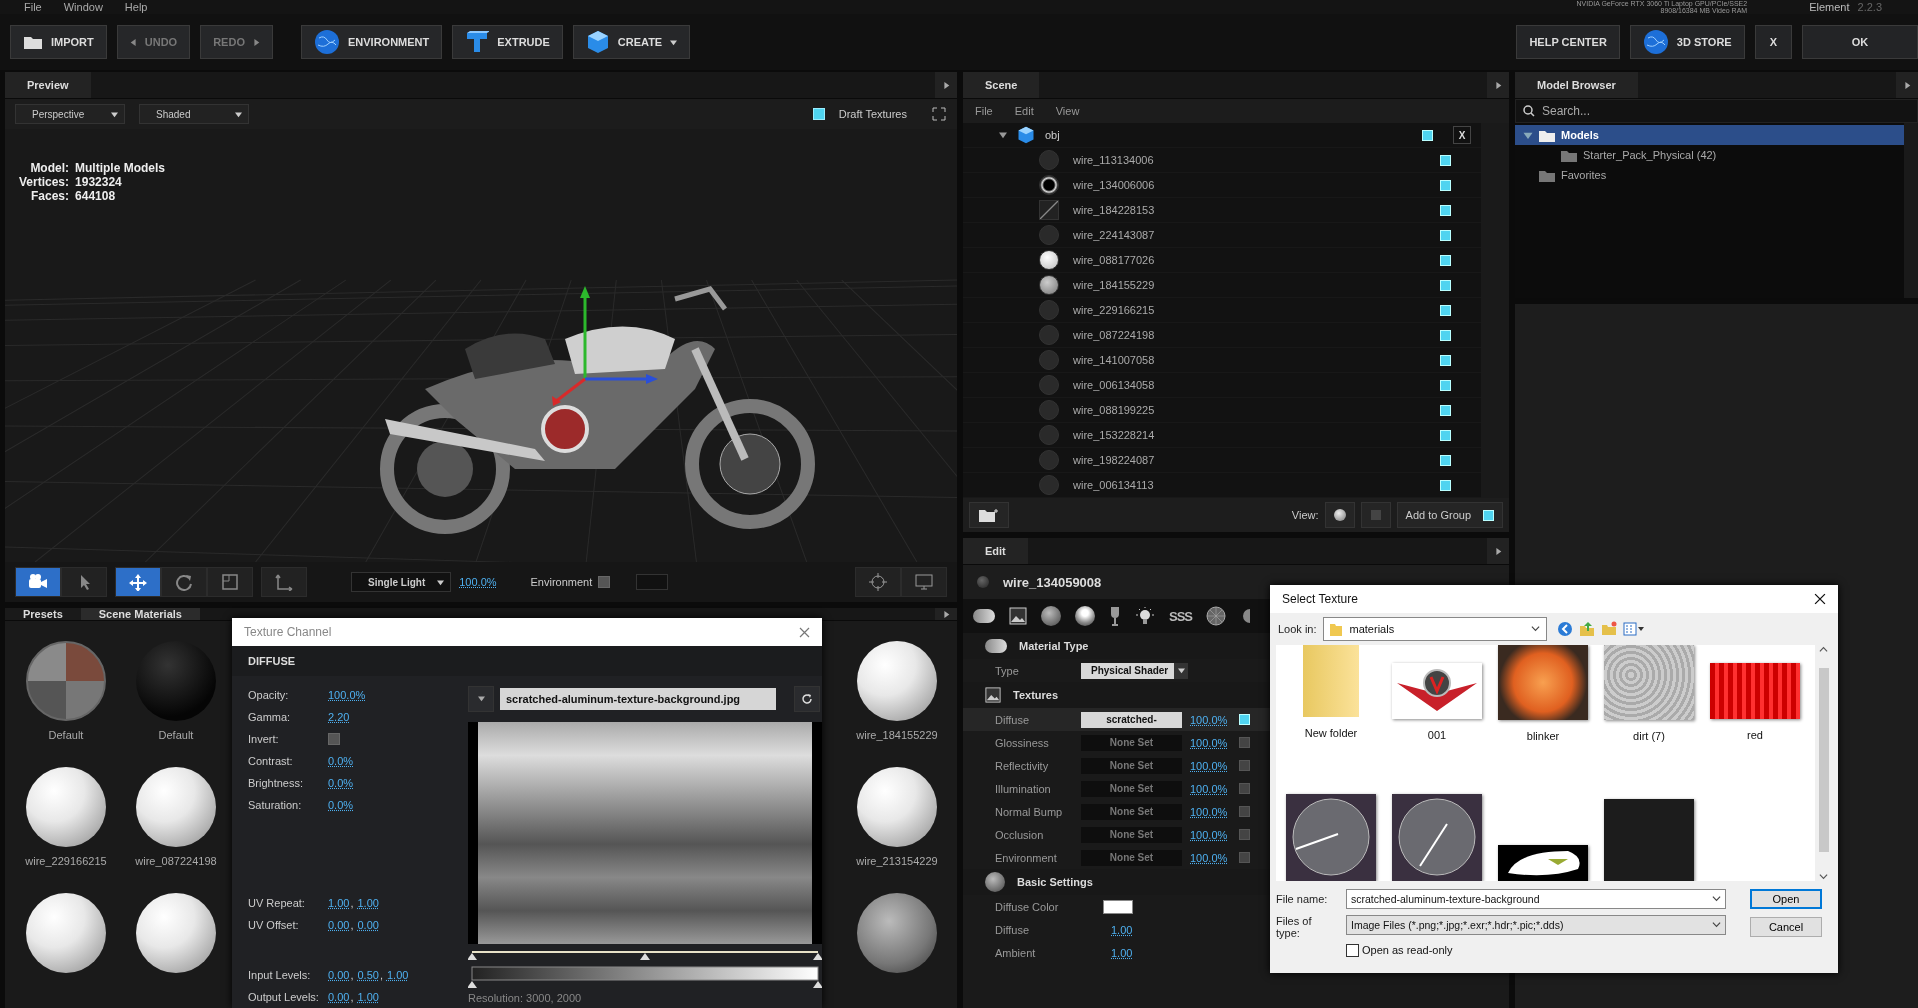  What do you see at coordinates (1249, 485) in the screenshot?
I see `tree-item: wire_006134113` at bounding box center [1249, 485].